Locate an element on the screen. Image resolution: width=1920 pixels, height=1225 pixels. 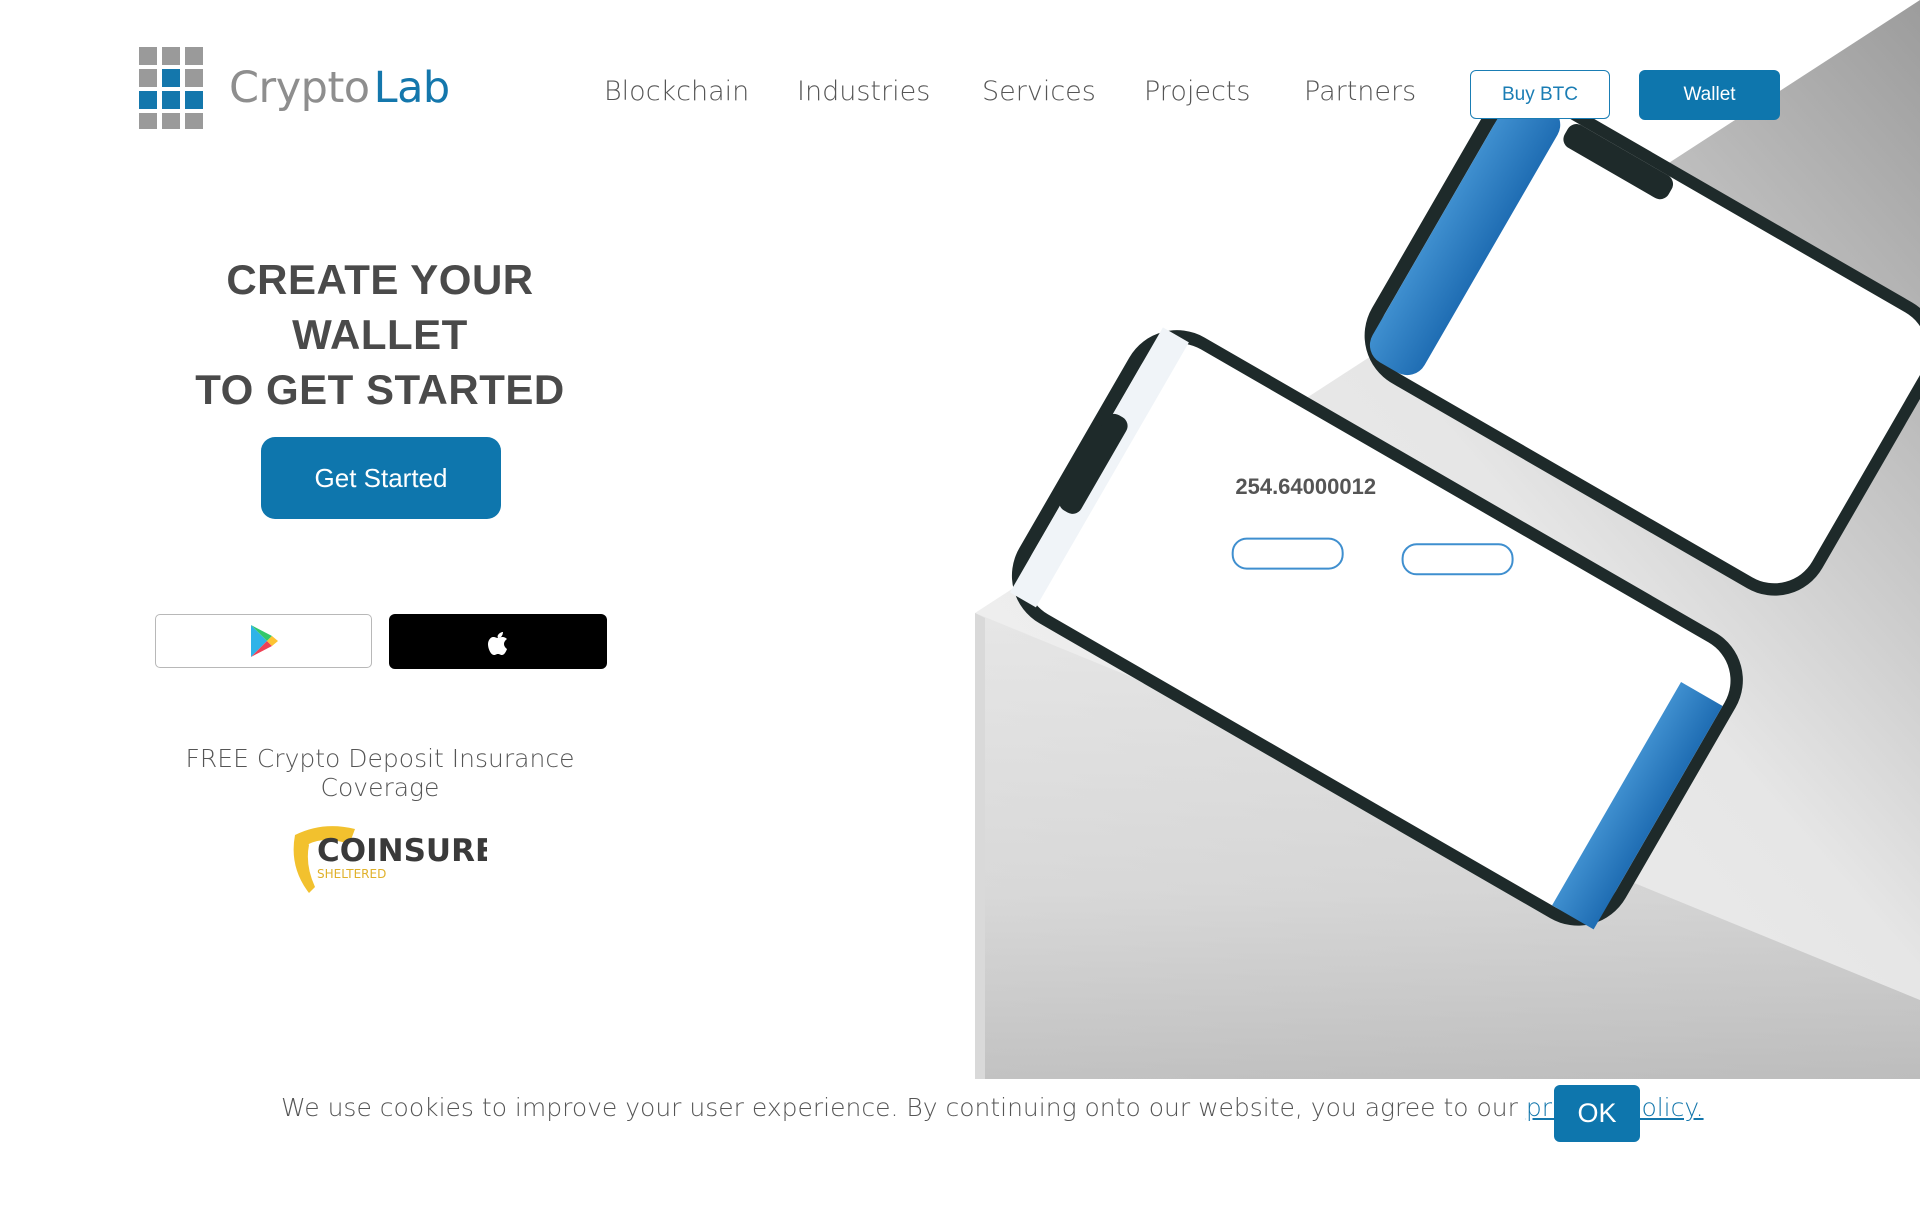
google-play-button is located at coordinates (263, 641).